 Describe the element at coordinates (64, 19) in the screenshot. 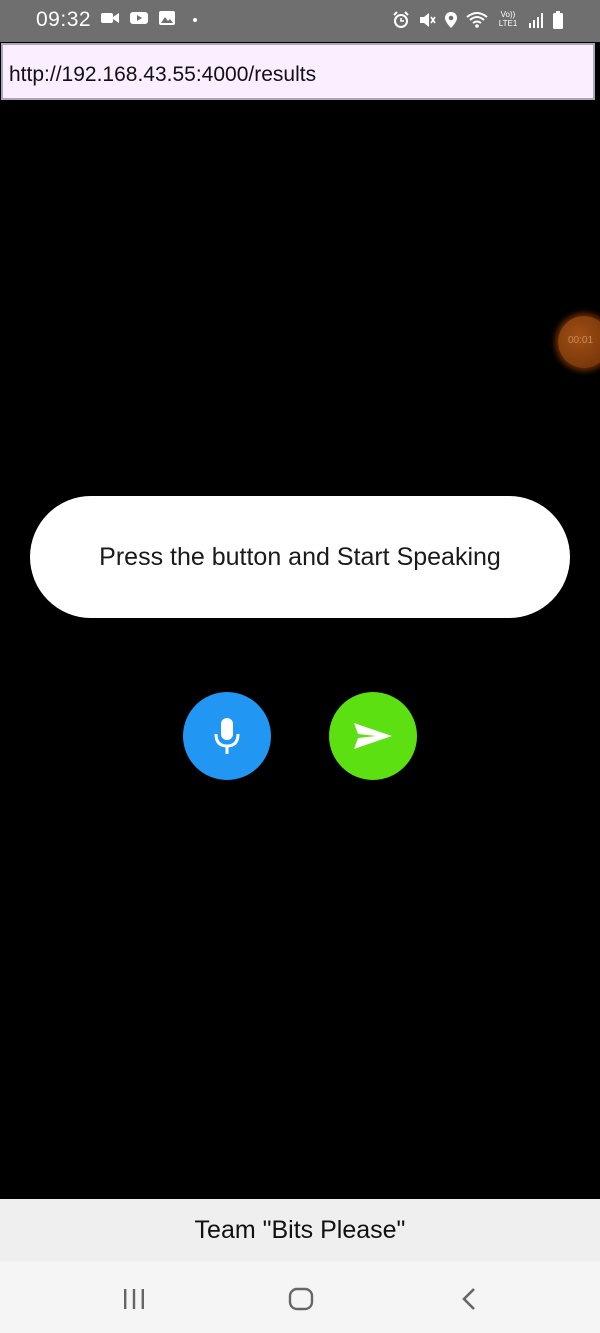

I see `status-time: 09:32` at that location.